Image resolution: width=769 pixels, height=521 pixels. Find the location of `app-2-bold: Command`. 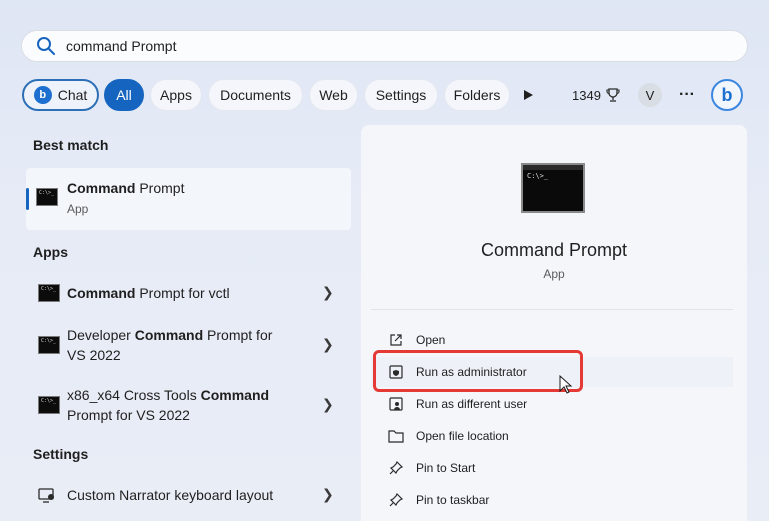

app-2-bold: Command is located at coordinates (169, 335).